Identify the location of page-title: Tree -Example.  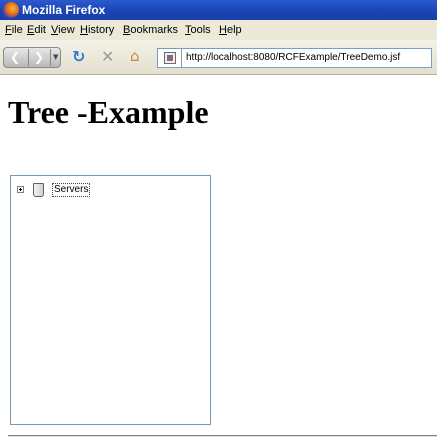
(108, 112).